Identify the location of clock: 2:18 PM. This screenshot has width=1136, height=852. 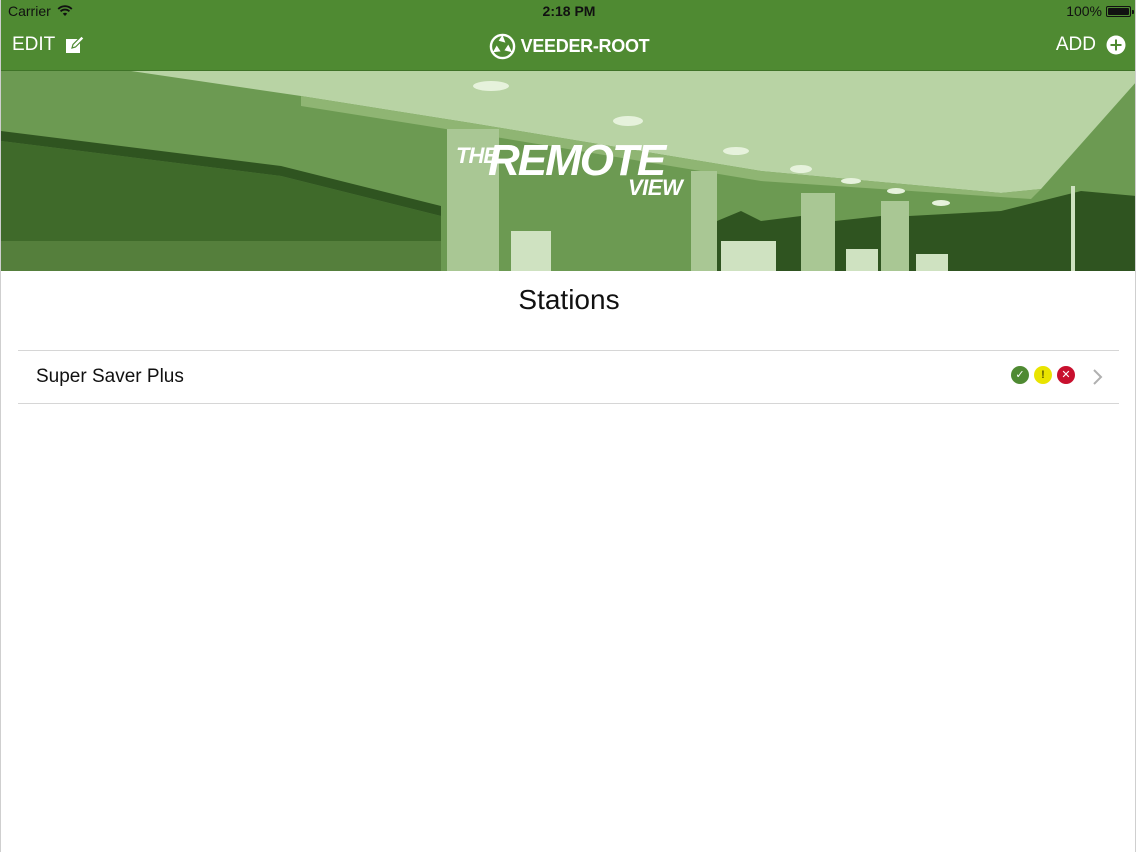
(569, 11).